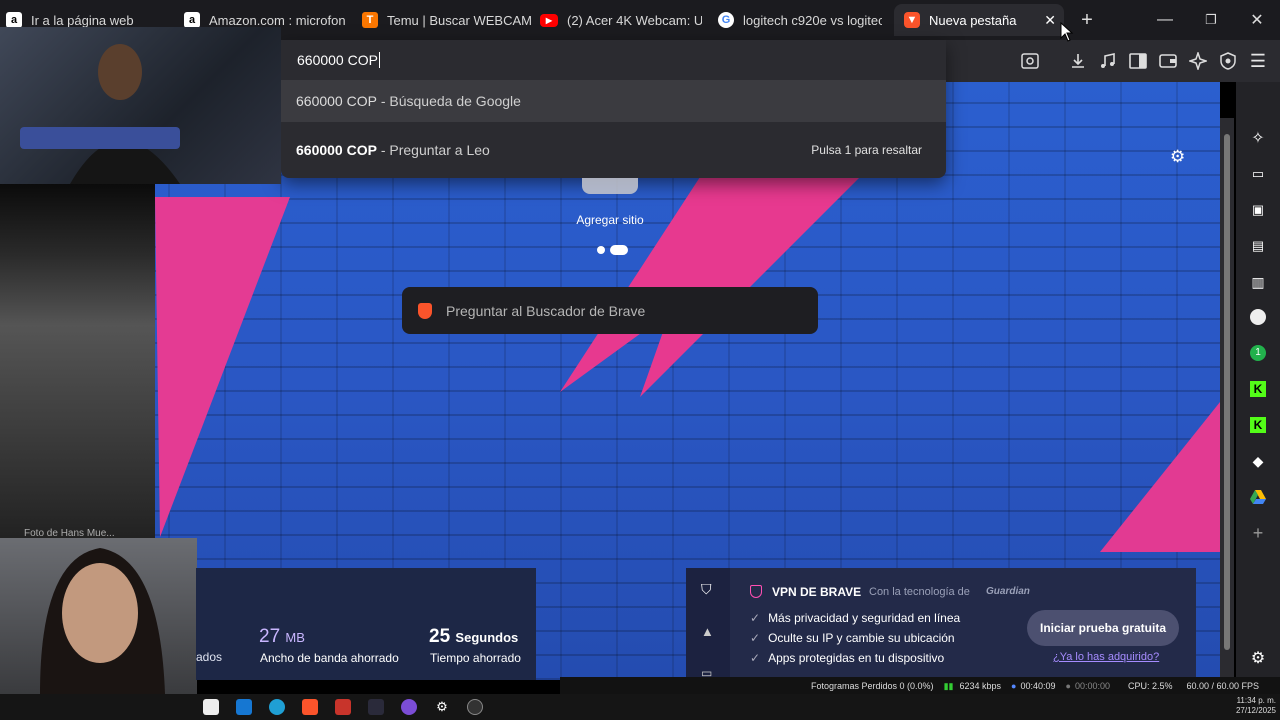  What do you see at coordinates (1198, 61) in the screenshot?
I see `leo-ai-icon` at bounding box center [1198, 61].